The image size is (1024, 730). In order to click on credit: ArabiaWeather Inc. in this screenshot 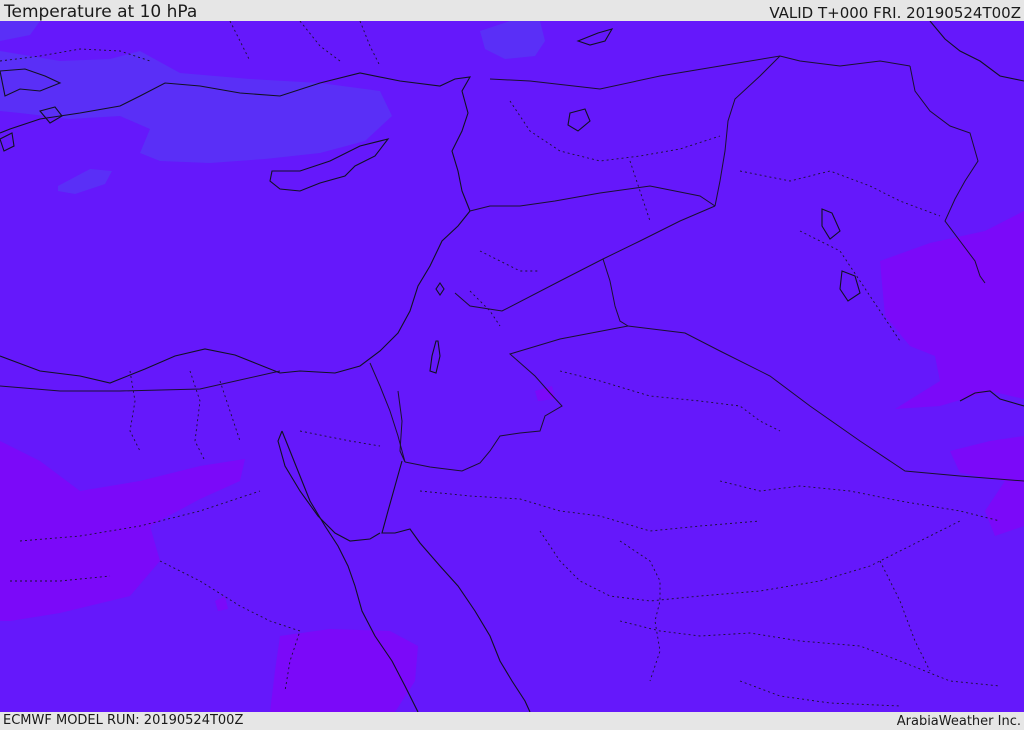, I will do `click(958, 721)`.